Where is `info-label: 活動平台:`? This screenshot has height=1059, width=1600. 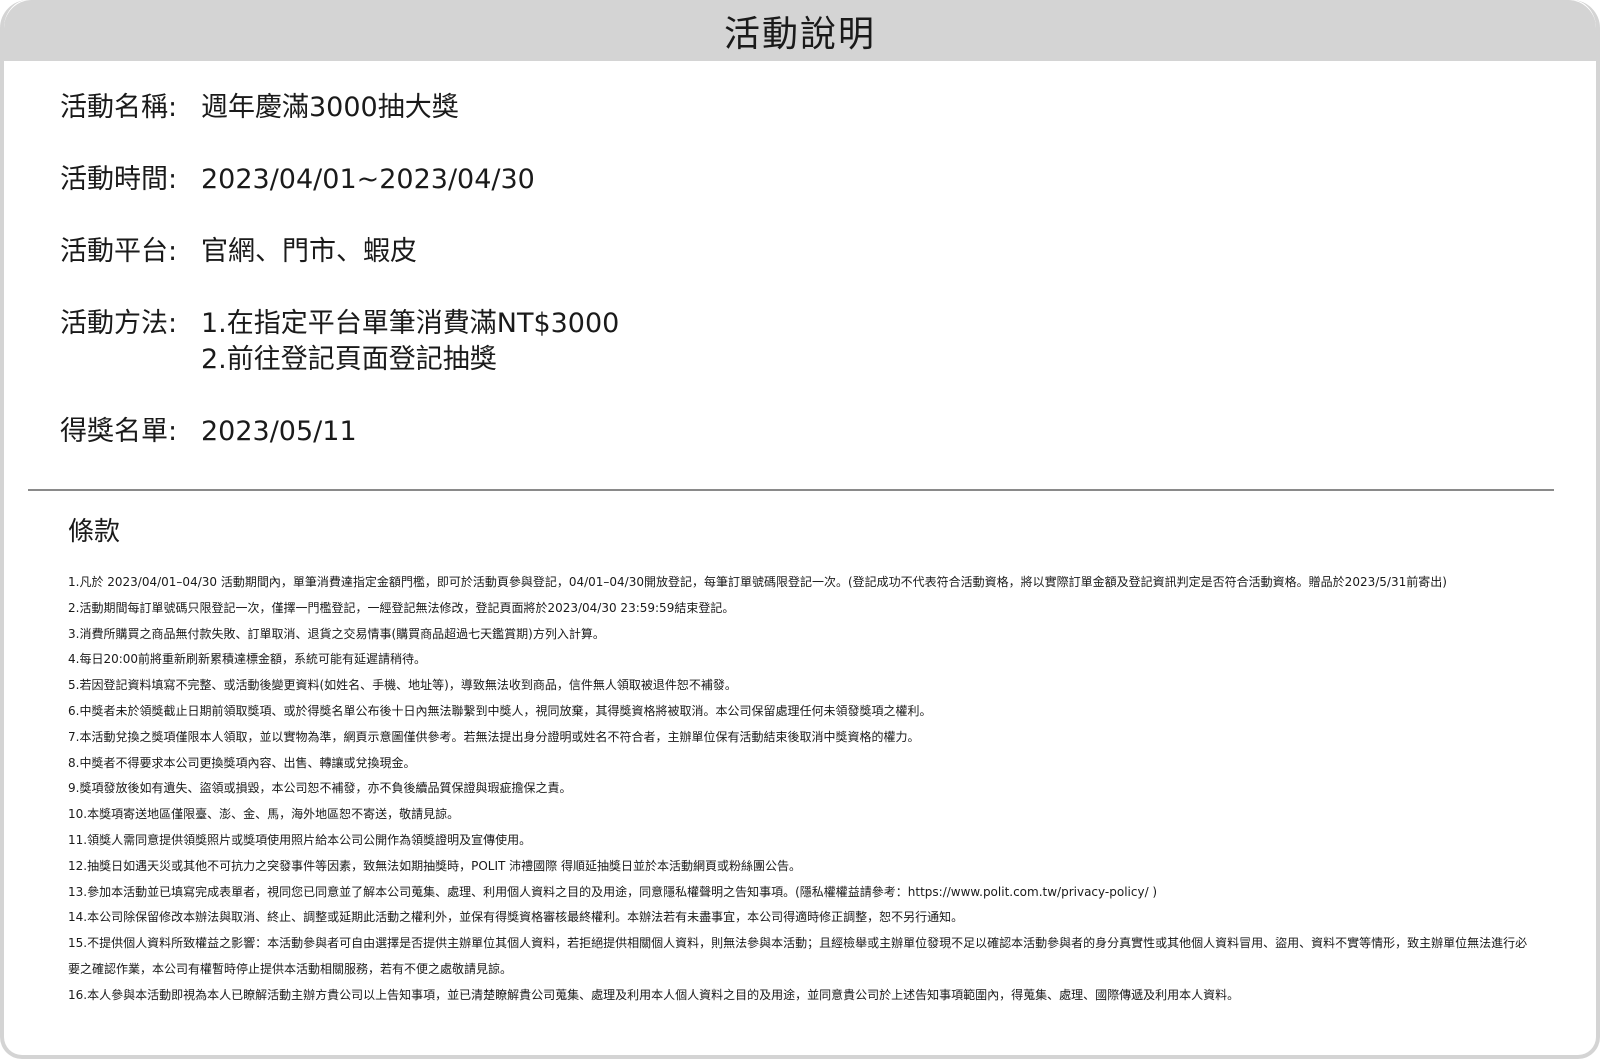 info-label: 活動平台: is located at coordinates (119, 251).